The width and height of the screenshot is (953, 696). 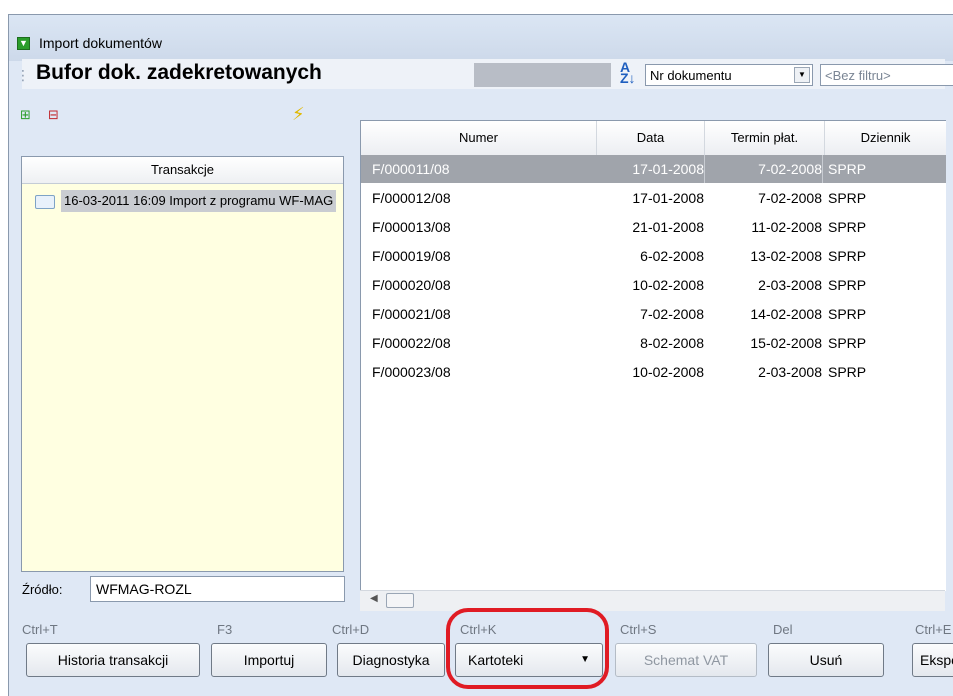 I want to click on folder-icon, so click(x=45, y=202).